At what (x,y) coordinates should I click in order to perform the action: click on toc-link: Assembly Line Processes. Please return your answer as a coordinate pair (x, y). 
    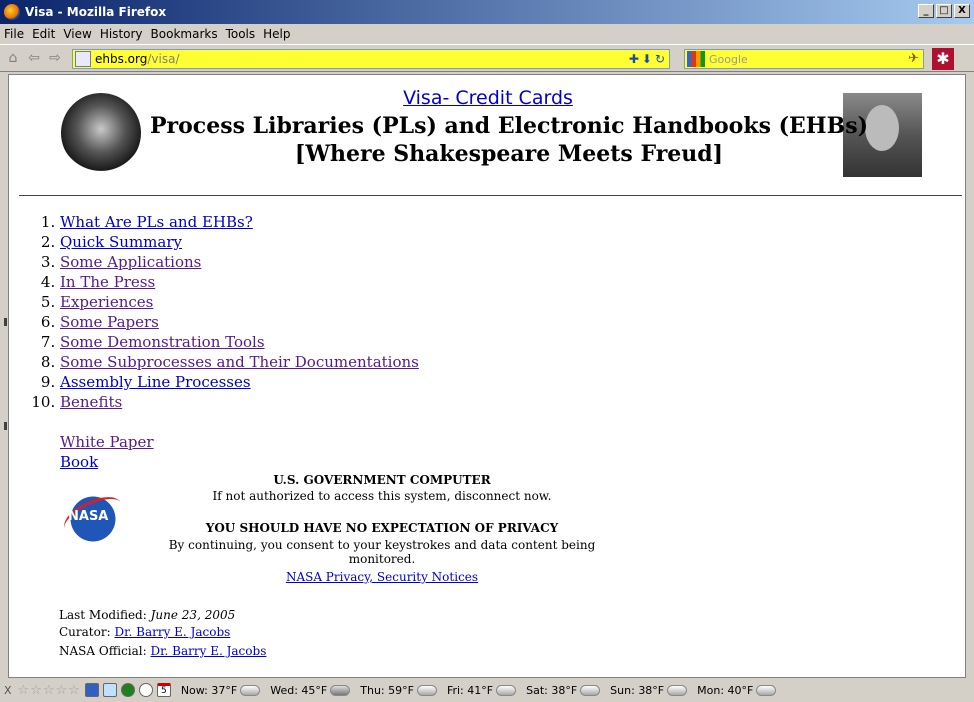
    Looking at the image, I should click on (155, 382).